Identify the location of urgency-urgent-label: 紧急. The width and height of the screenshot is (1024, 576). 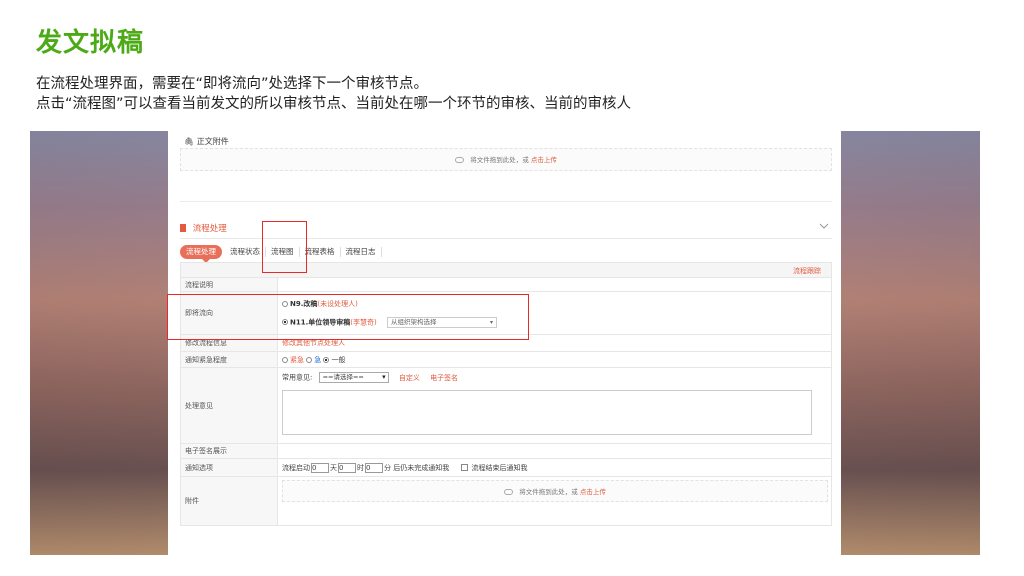
(297, 359).